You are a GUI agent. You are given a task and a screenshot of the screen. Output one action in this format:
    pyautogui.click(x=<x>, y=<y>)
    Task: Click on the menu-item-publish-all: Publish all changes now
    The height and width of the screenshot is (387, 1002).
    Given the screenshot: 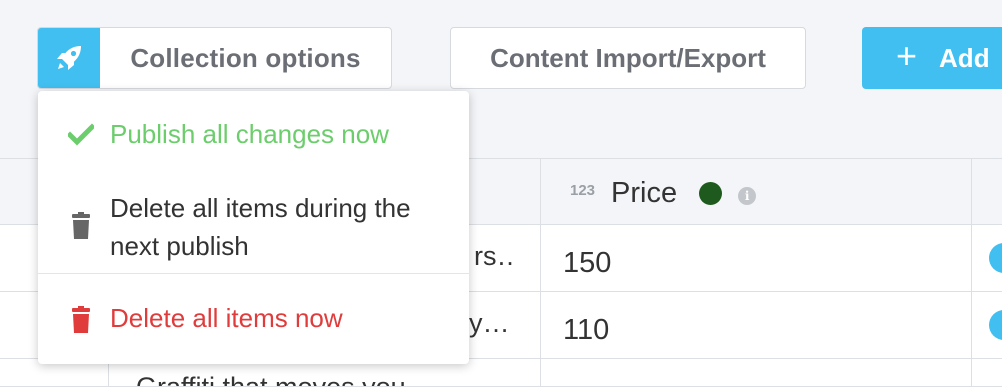 What is the action you would take?
    pyautogui.click(x=253, y=135)
    